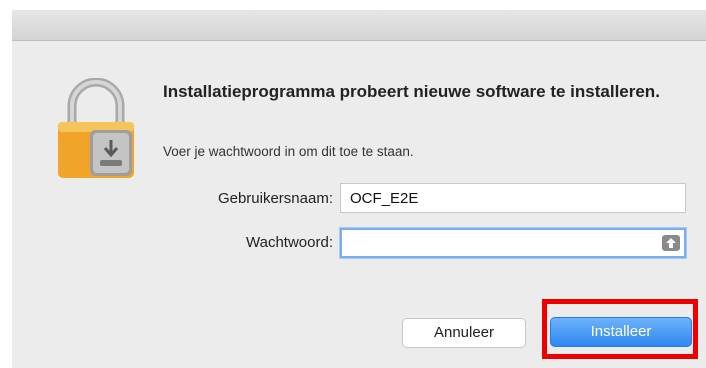 The width and height of the screenshot is (706, 368). I want to click on cancel-button: Annuleer, so click(464, 333).